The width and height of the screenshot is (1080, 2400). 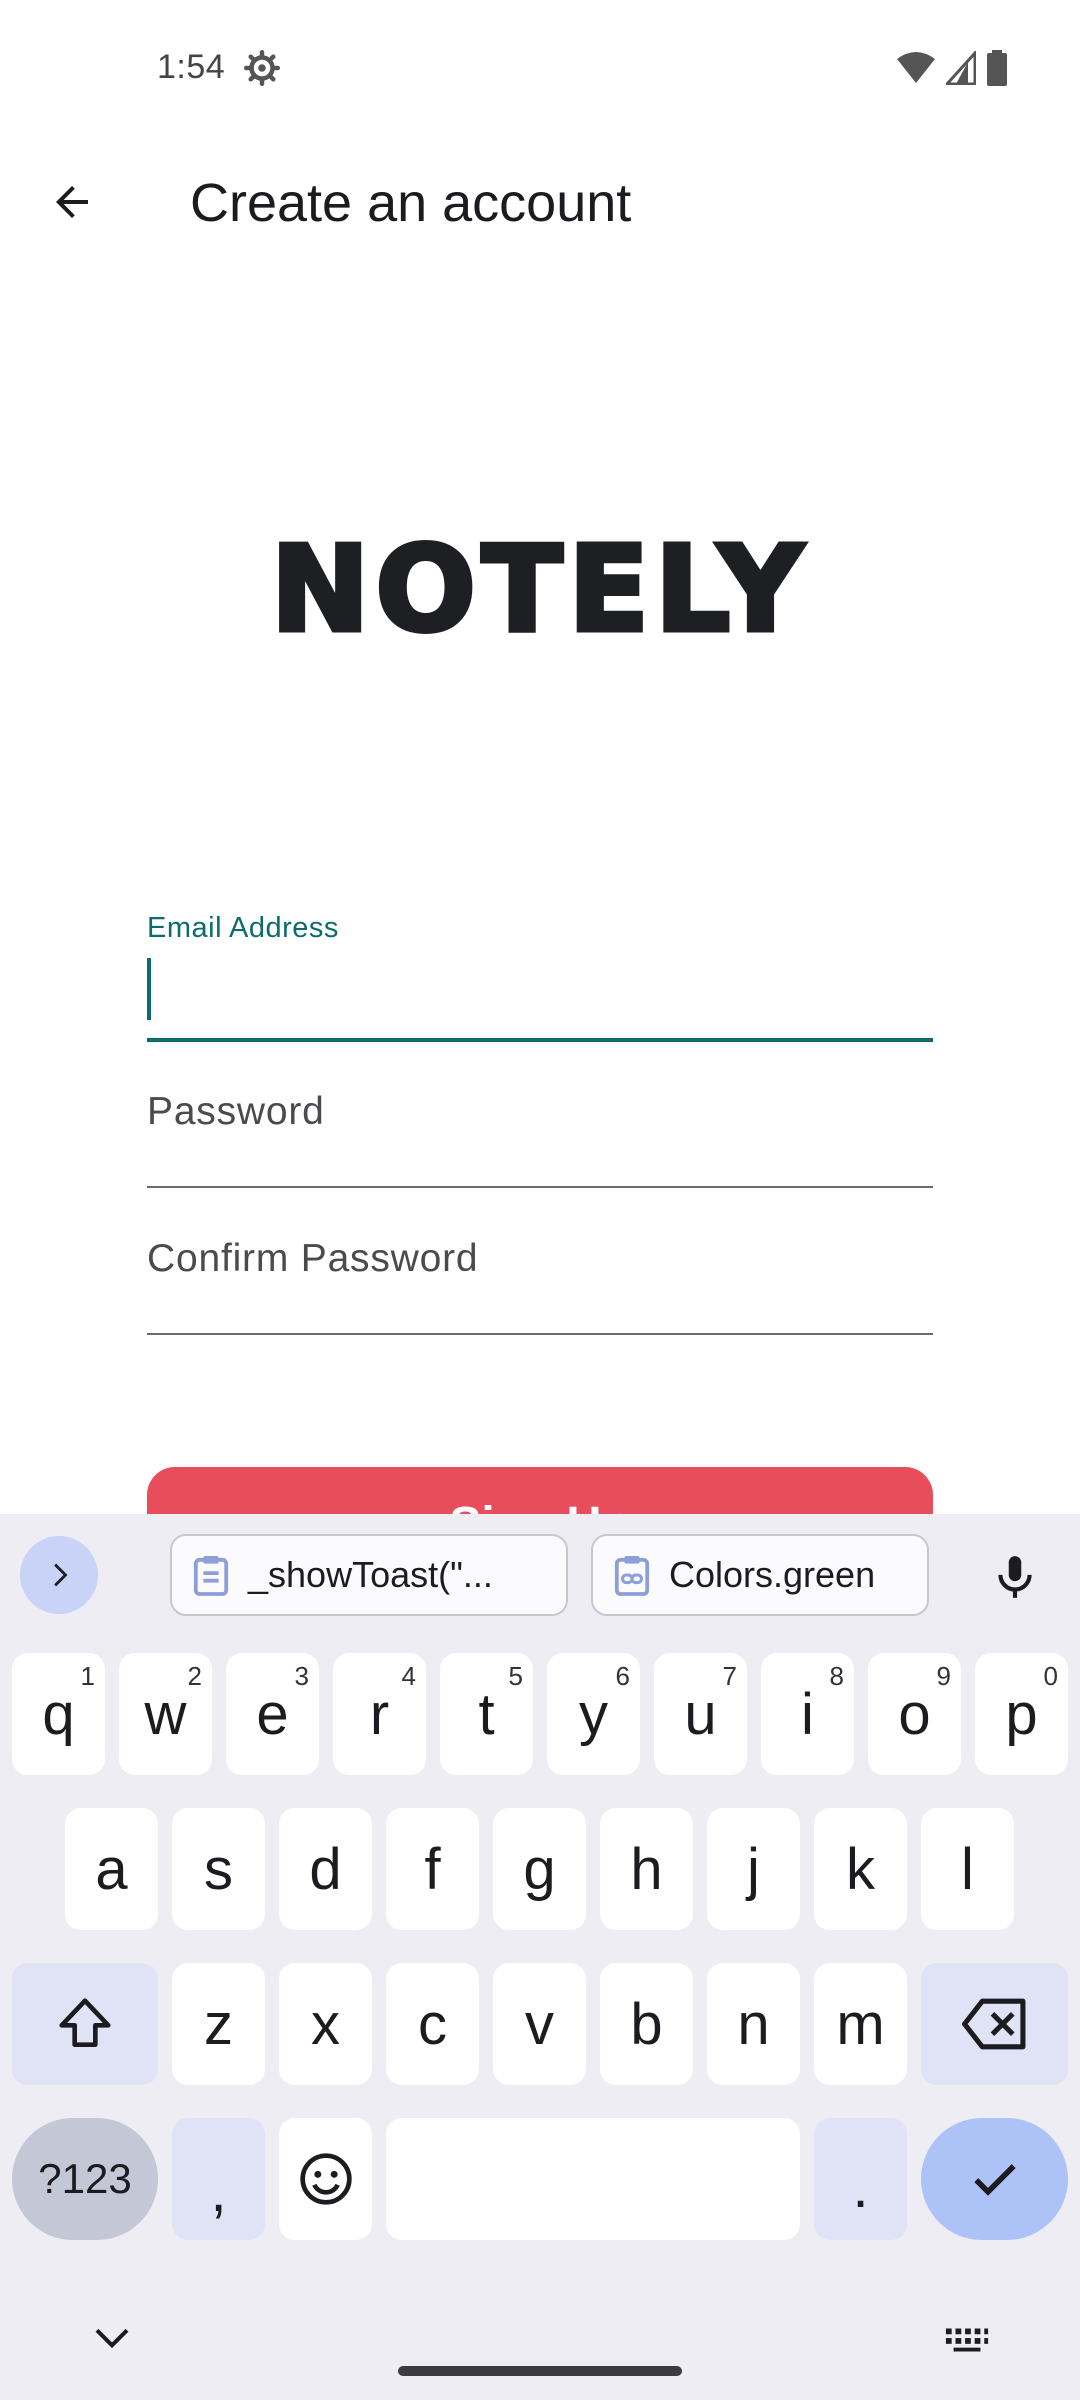 What do you see at coordinates (218, 2179) in the screenshot?
I see `comma-key: ,` at bounding box center [218, 2179].